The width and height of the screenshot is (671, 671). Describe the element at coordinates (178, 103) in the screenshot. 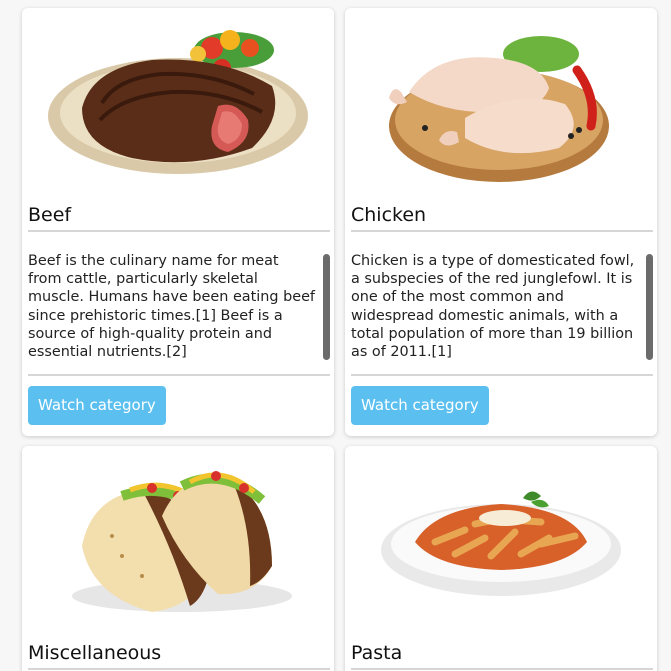

I see `beef-image` at that location.